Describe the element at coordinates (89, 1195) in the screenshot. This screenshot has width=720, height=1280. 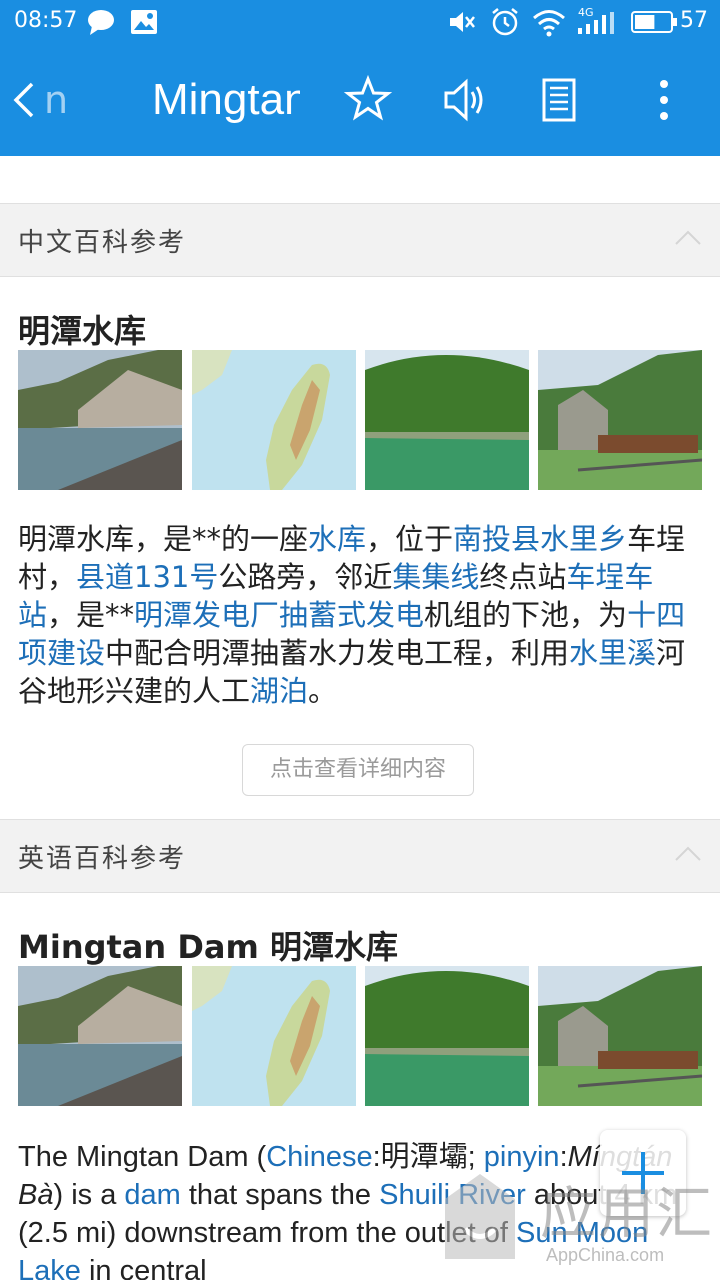
I see `en-text-run: ) is a` at that location.